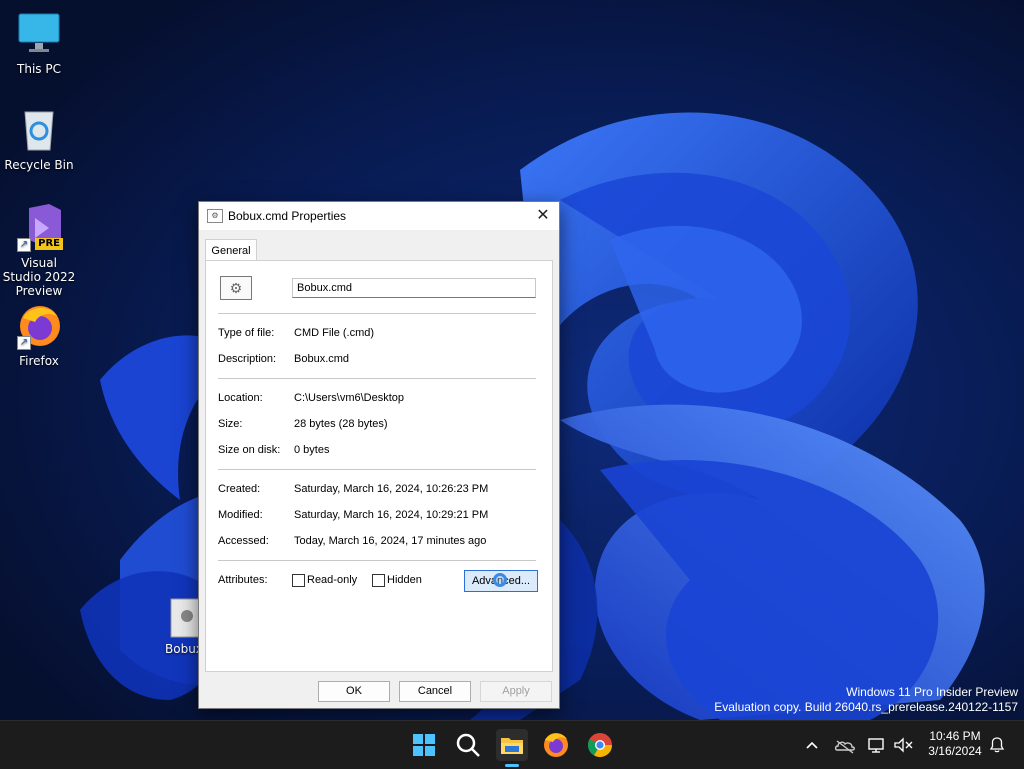 This screenshot has height=769, width=1024. I want to click on desktop-icon-recycle-bin: Recycle Bin, so click(39, 139).